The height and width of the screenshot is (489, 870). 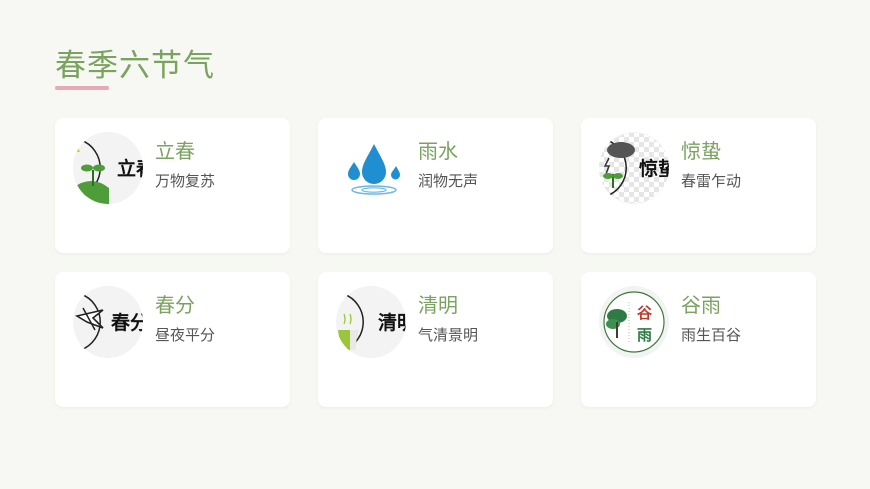 What do you see at coordinates (130, 168) in the screenshot?
I see `thumb-badge-text: 立春` at bounding box center [130, 168].